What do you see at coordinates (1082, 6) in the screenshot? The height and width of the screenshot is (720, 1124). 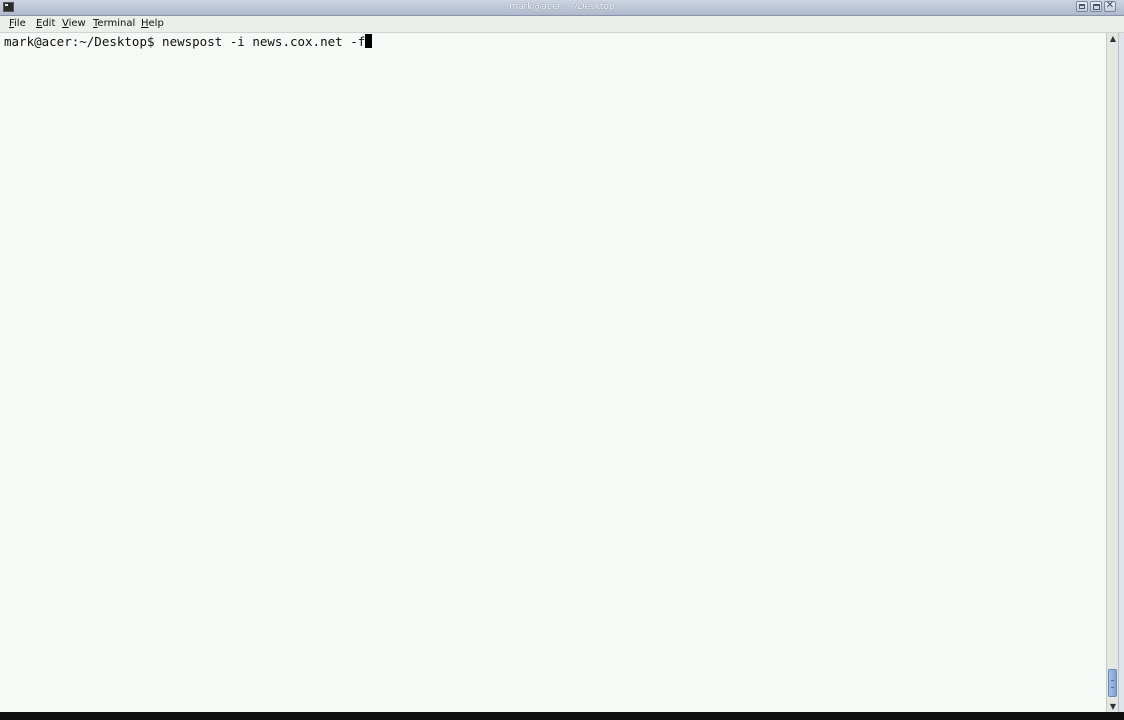 I see `minimize-icon` at bounding box center [1082, 6].